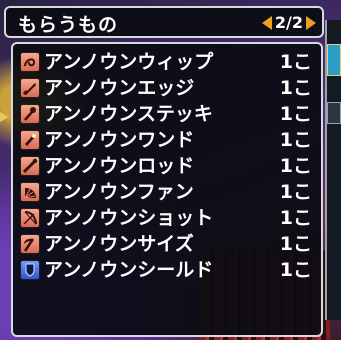 The image size is (341, 340). I want to click on page-selector: 2/2, so click(288, 22).